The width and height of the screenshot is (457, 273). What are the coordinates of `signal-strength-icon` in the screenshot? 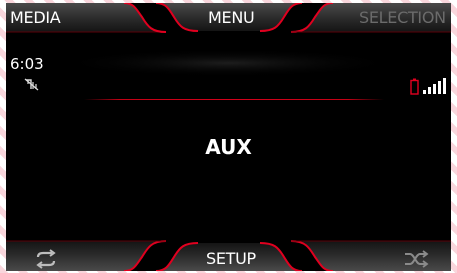 It's located at (434, 86).